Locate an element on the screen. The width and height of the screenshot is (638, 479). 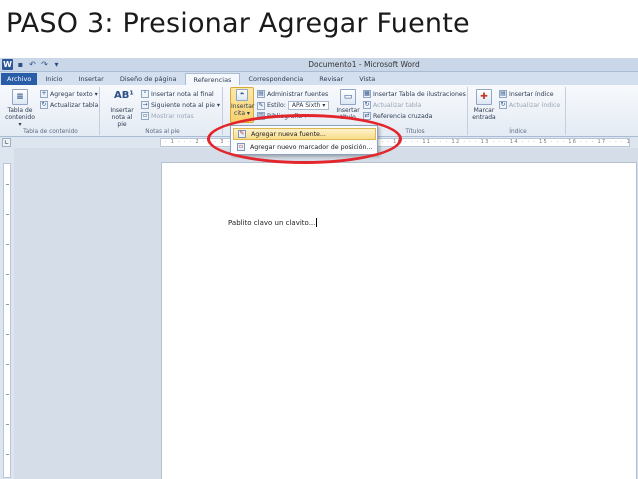
window-title: Documento1 - Microsoft Word is located at coordinates (364, 64).